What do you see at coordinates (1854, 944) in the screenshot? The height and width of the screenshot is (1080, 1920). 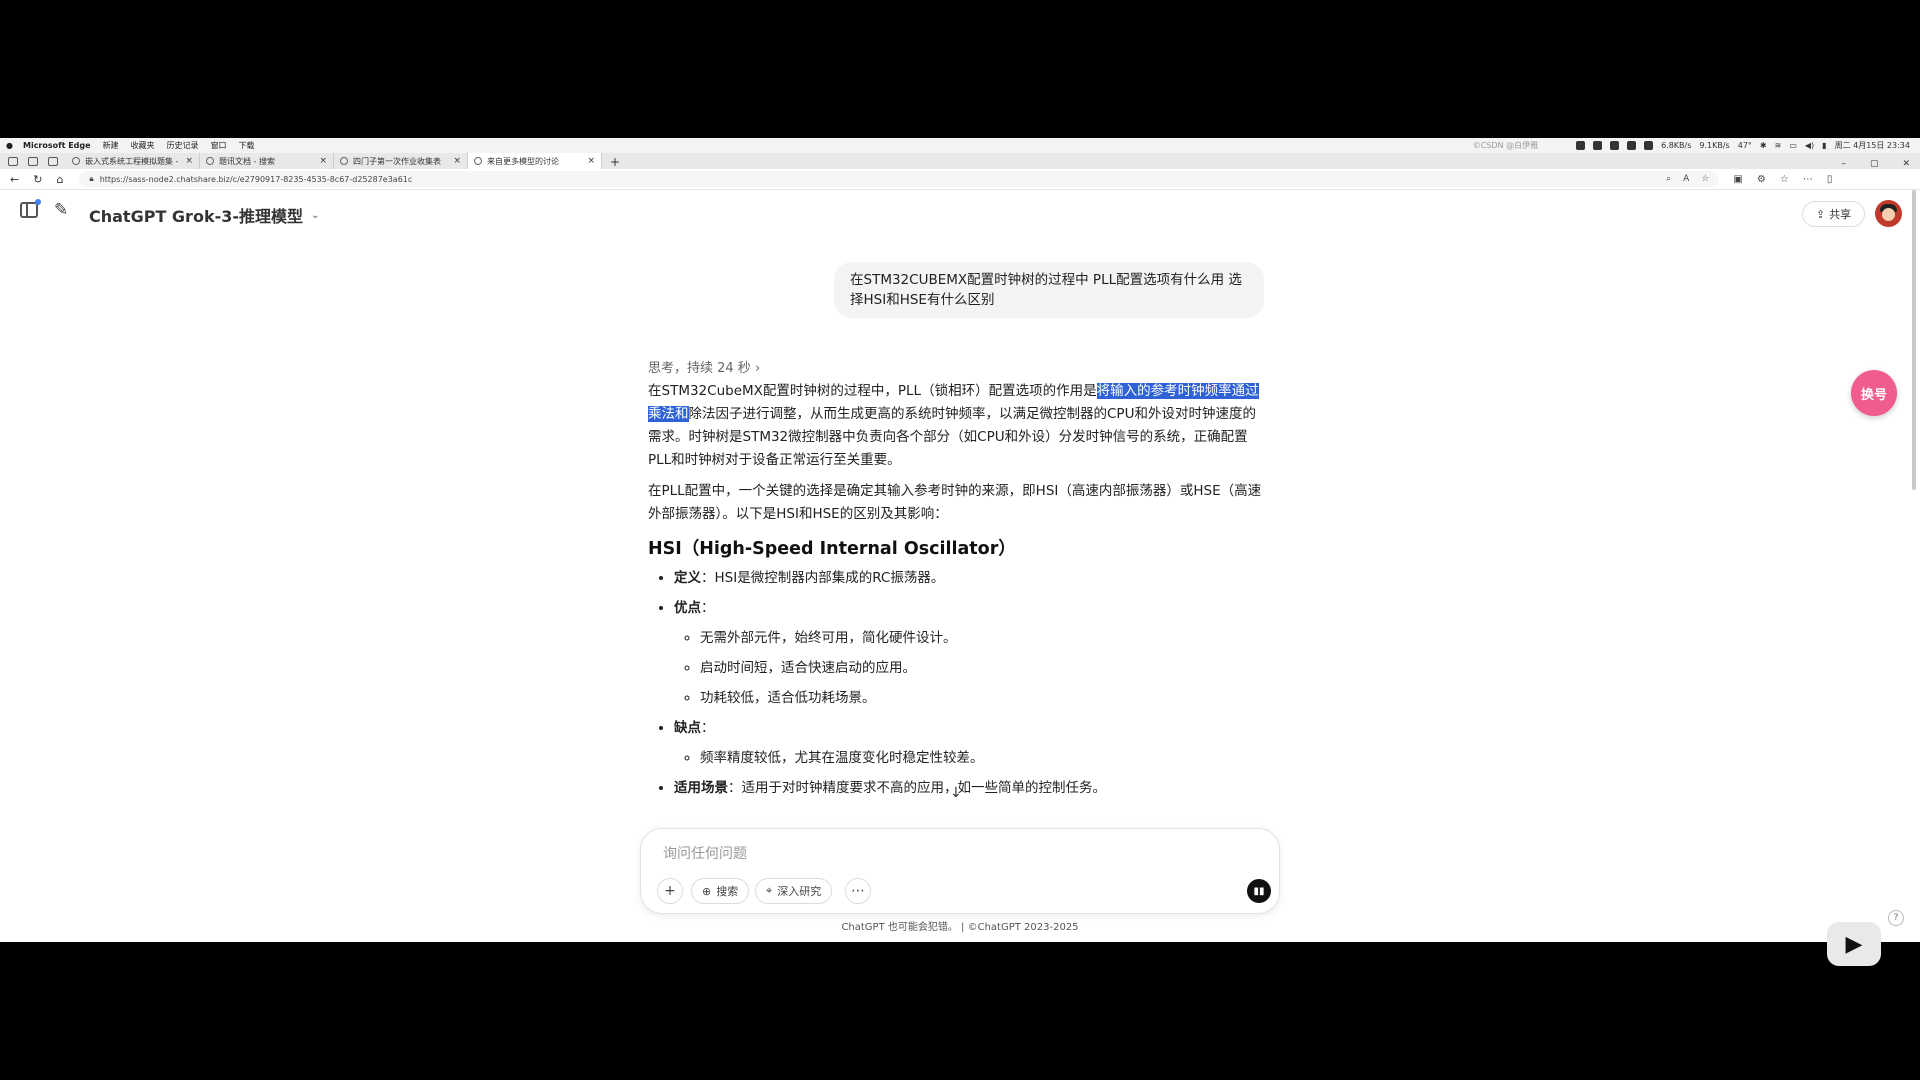 I see `play-icon: ▶` at bounding box center [1854, 944].